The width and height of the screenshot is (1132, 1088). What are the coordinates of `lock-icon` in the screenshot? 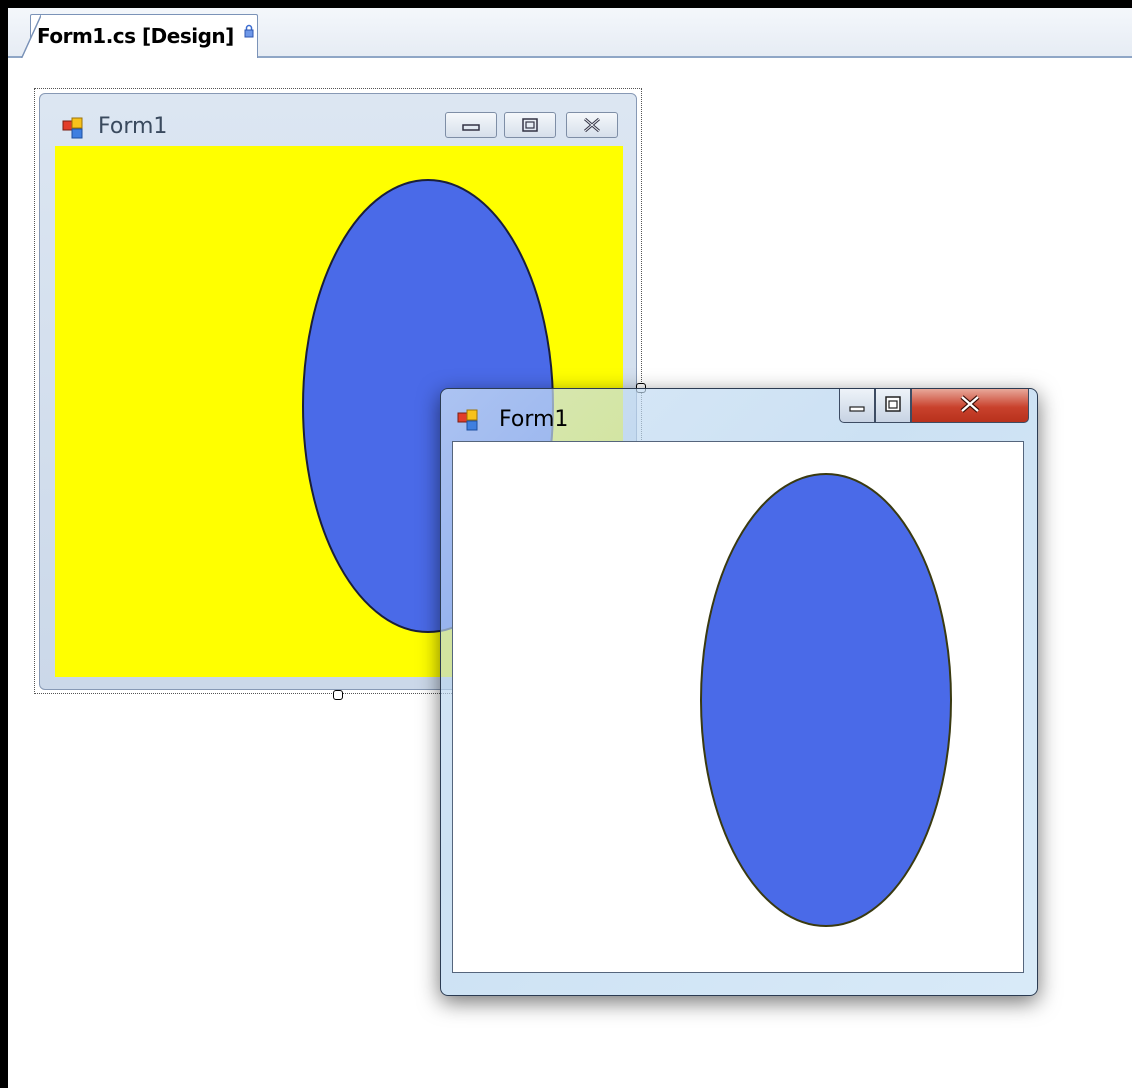 It's located at (249, 31).